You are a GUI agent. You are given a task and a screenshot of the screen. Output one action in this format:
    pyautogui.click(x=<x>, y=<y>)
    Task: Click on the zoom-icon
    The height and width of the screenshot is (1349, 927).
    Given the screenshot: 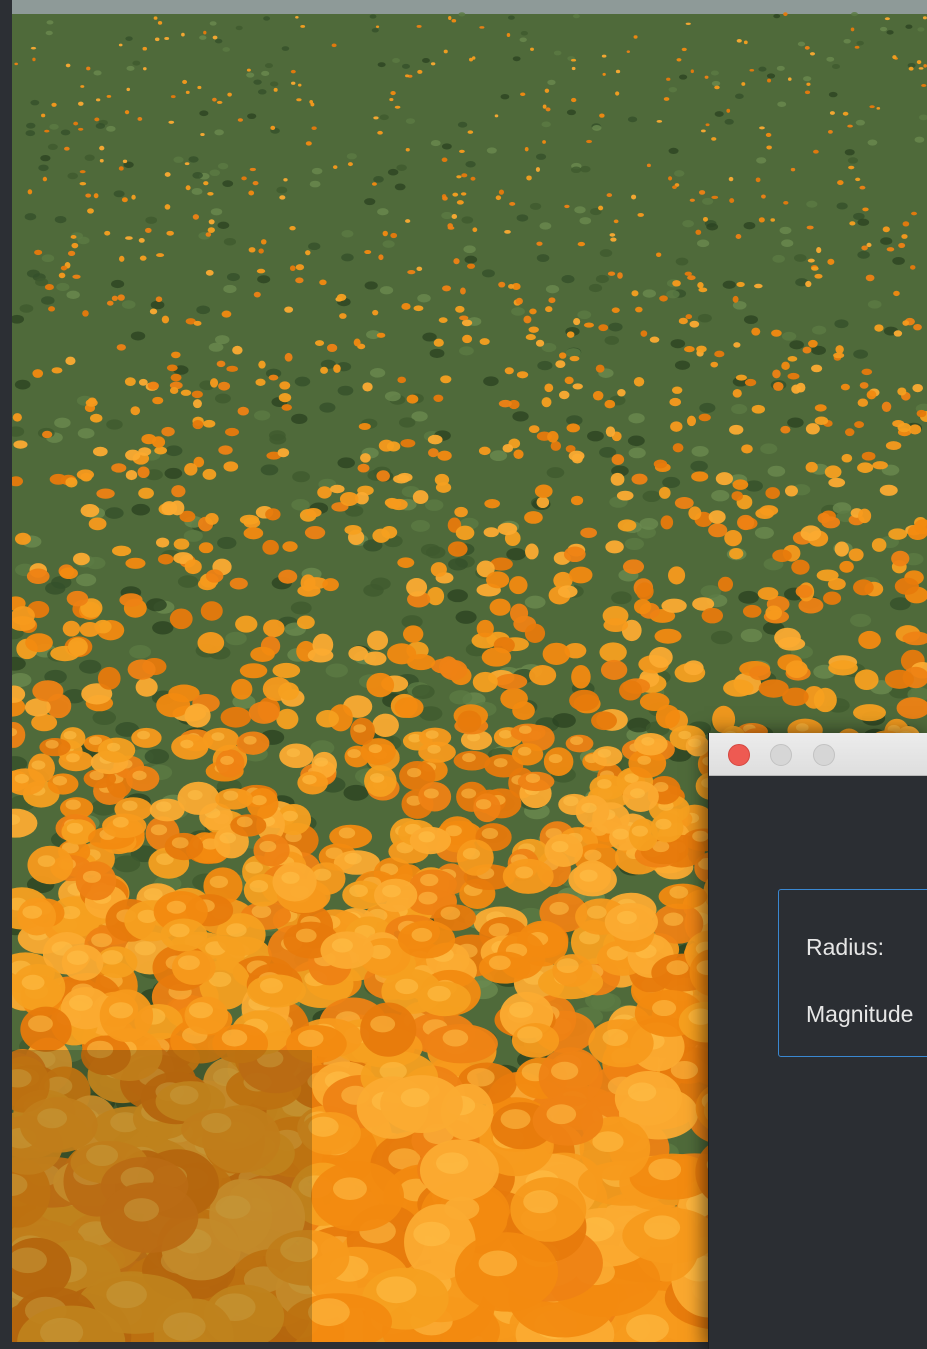 What is the action you would take?
    pyautogui.click(x=824, y=755)
    